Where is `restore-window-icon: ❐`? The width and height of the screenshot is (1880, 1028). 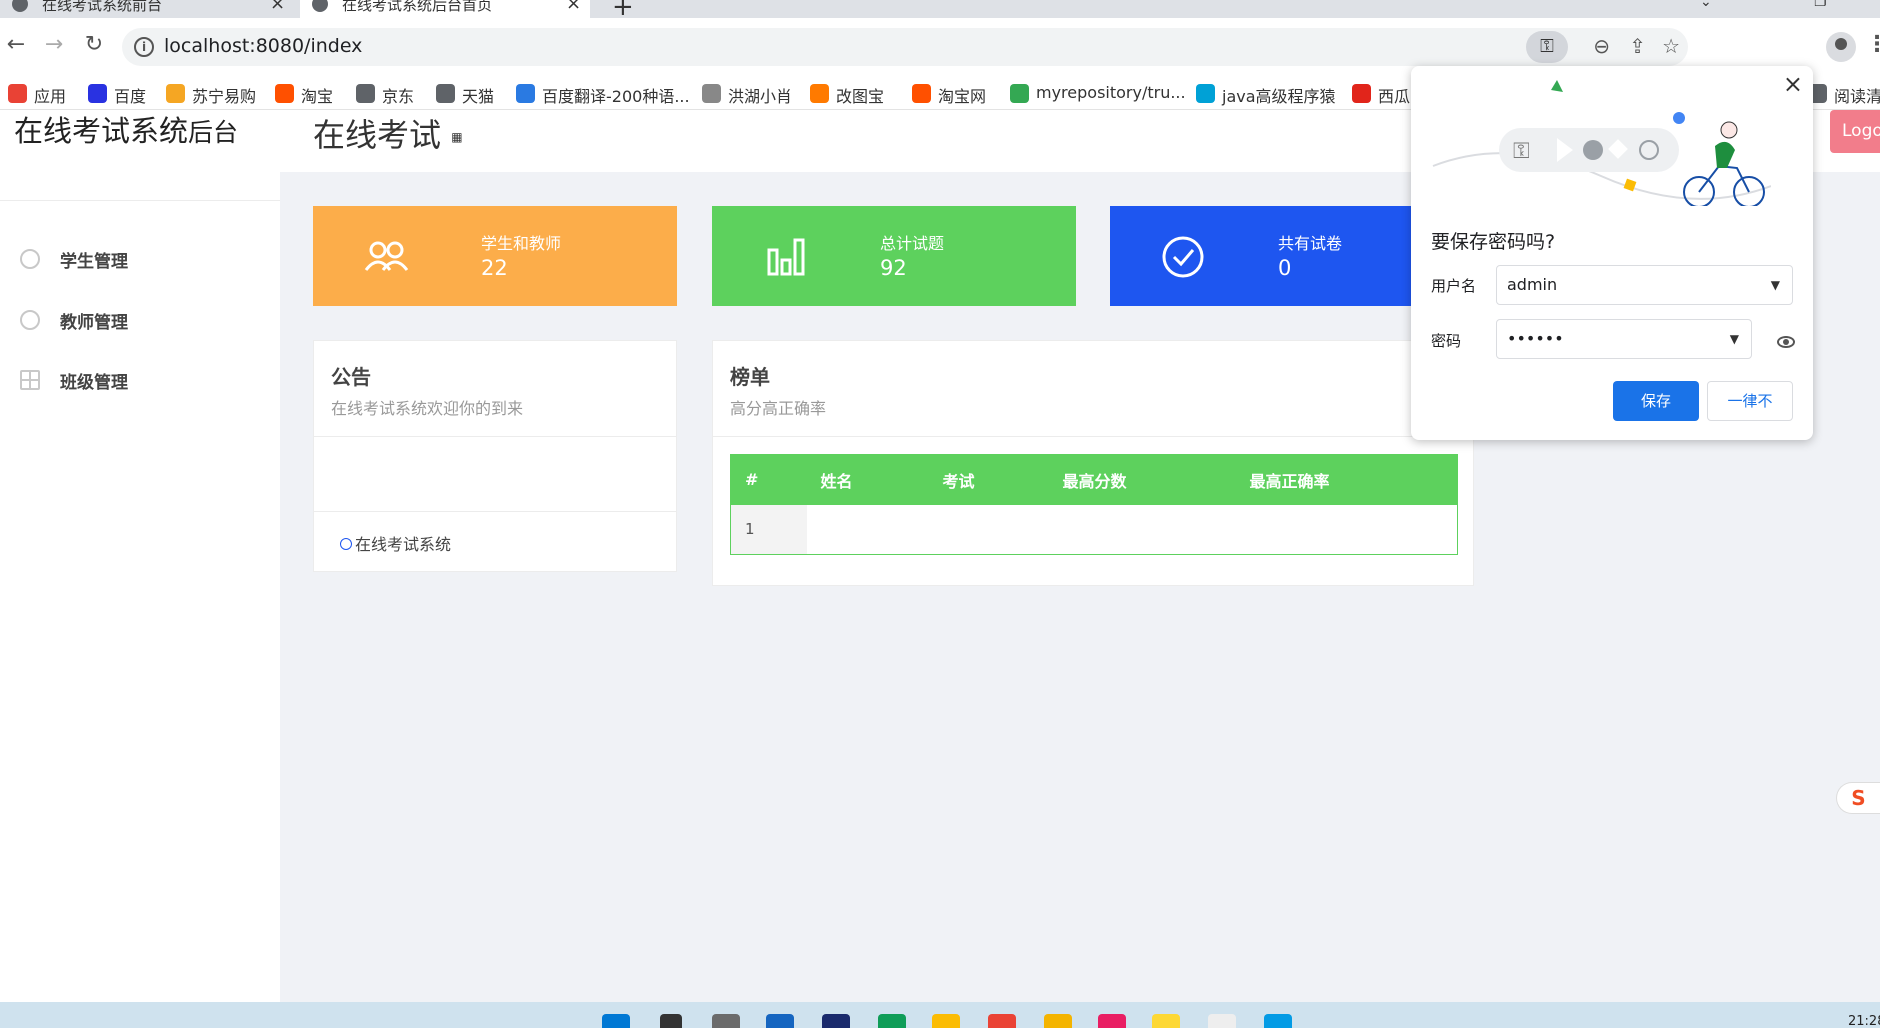
restore-window-icon: ❐ is located at coordinates (1820, 5).